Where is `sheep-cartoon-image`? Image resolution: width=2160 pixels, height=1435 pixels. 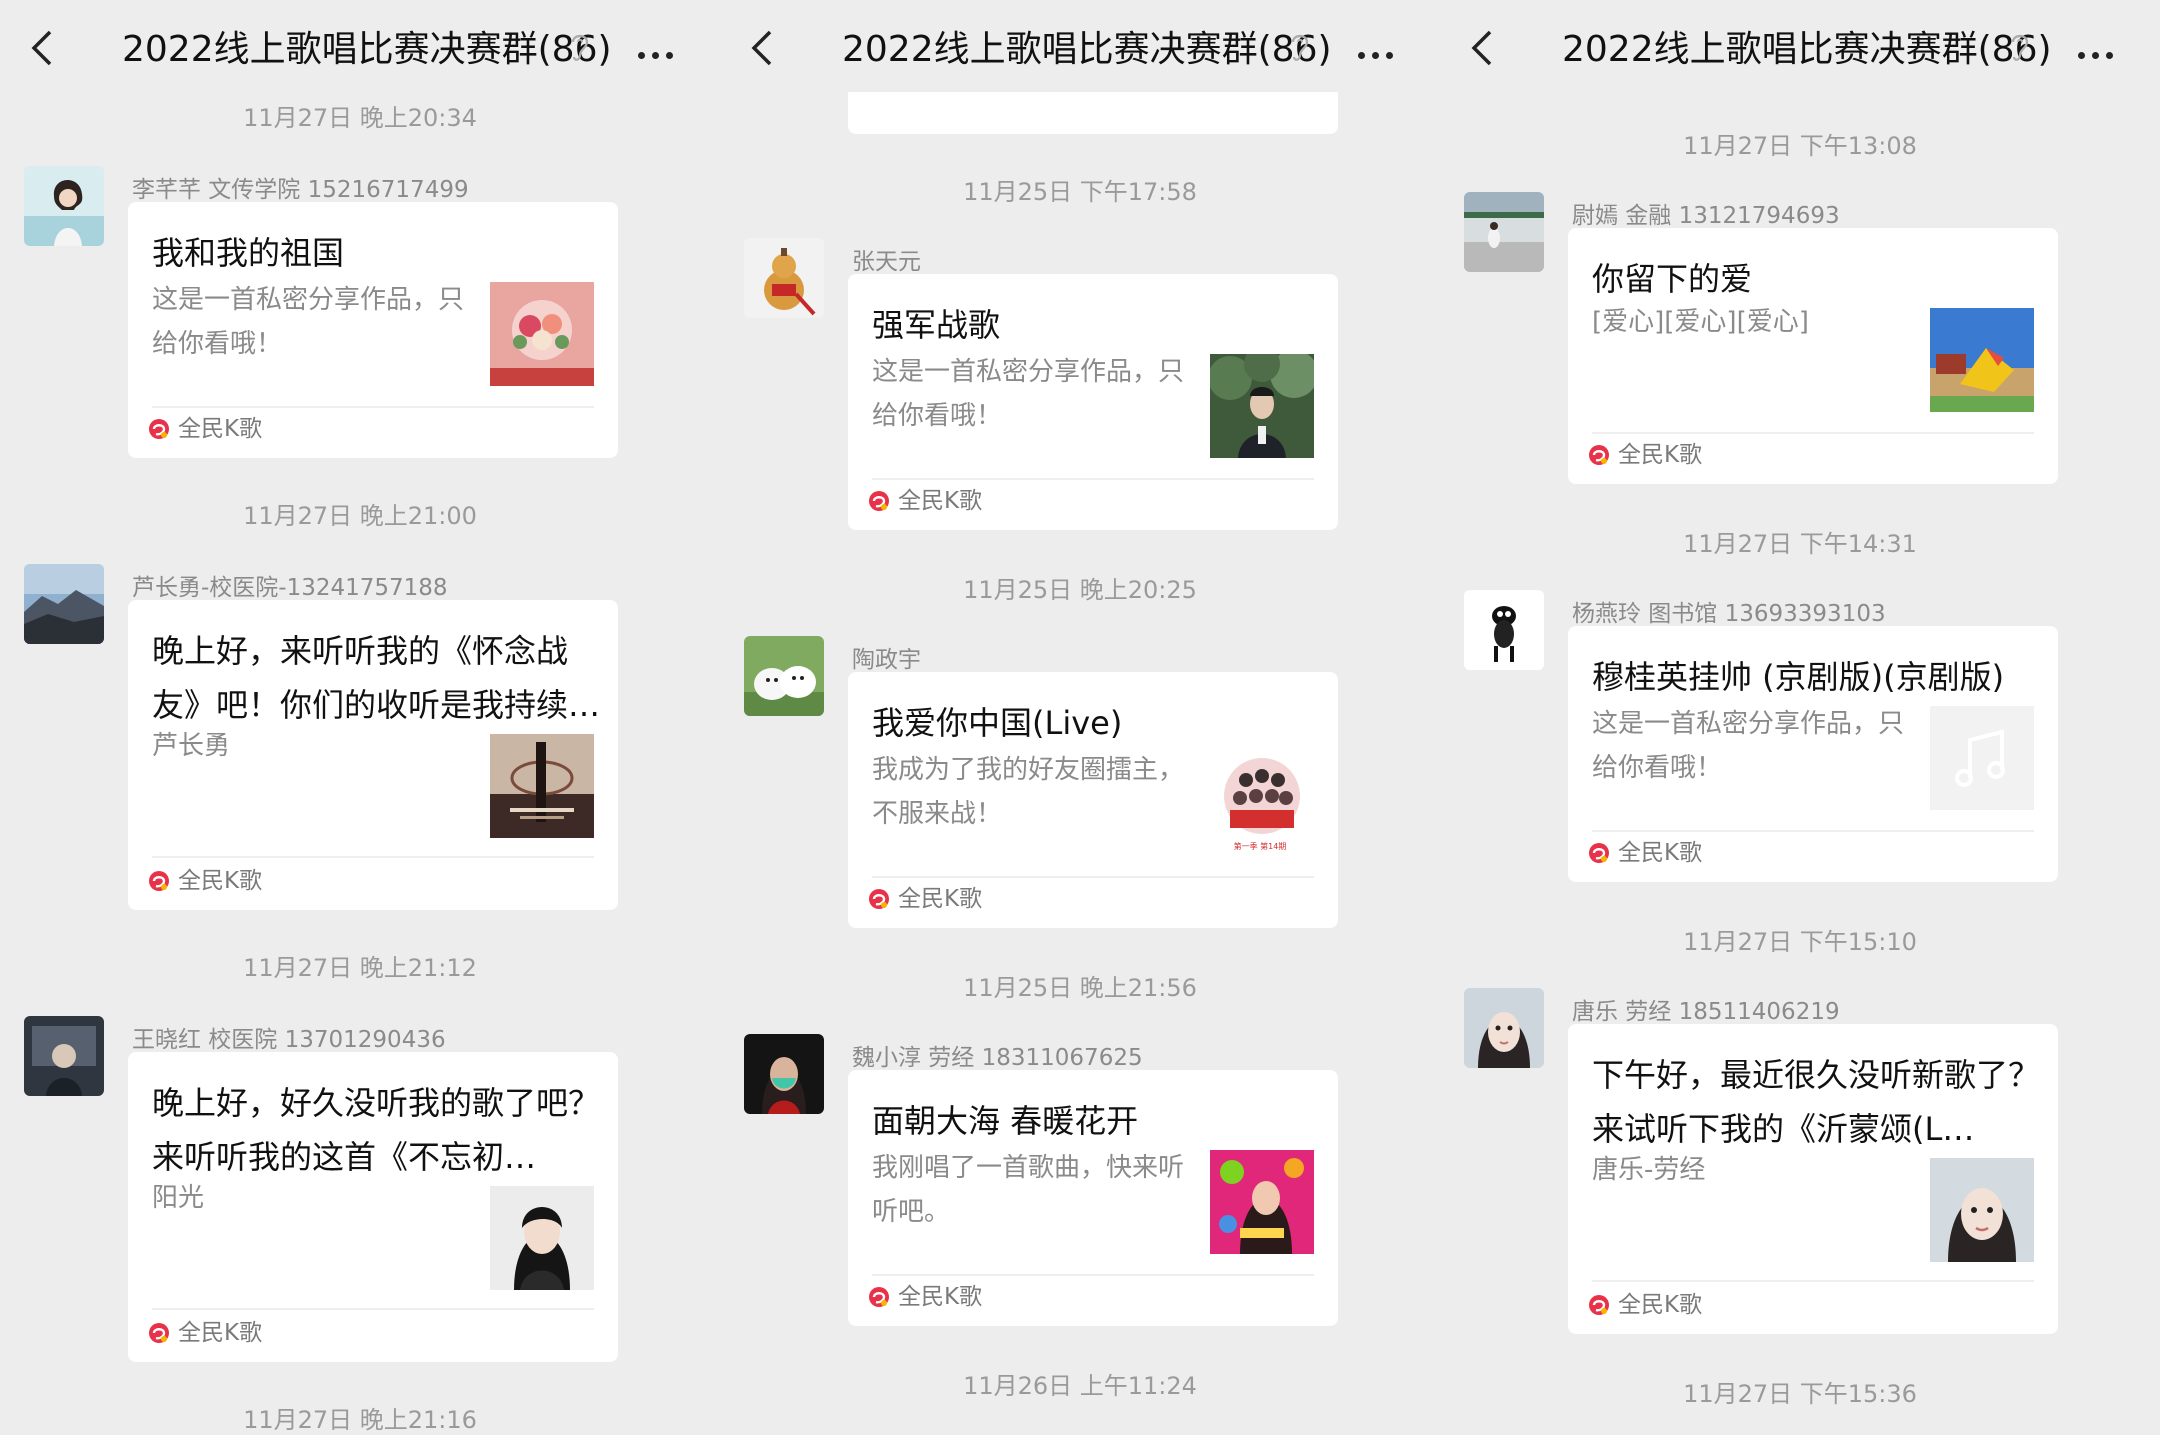 sheep-cartoon-image is located at coordinates (1504, 630).